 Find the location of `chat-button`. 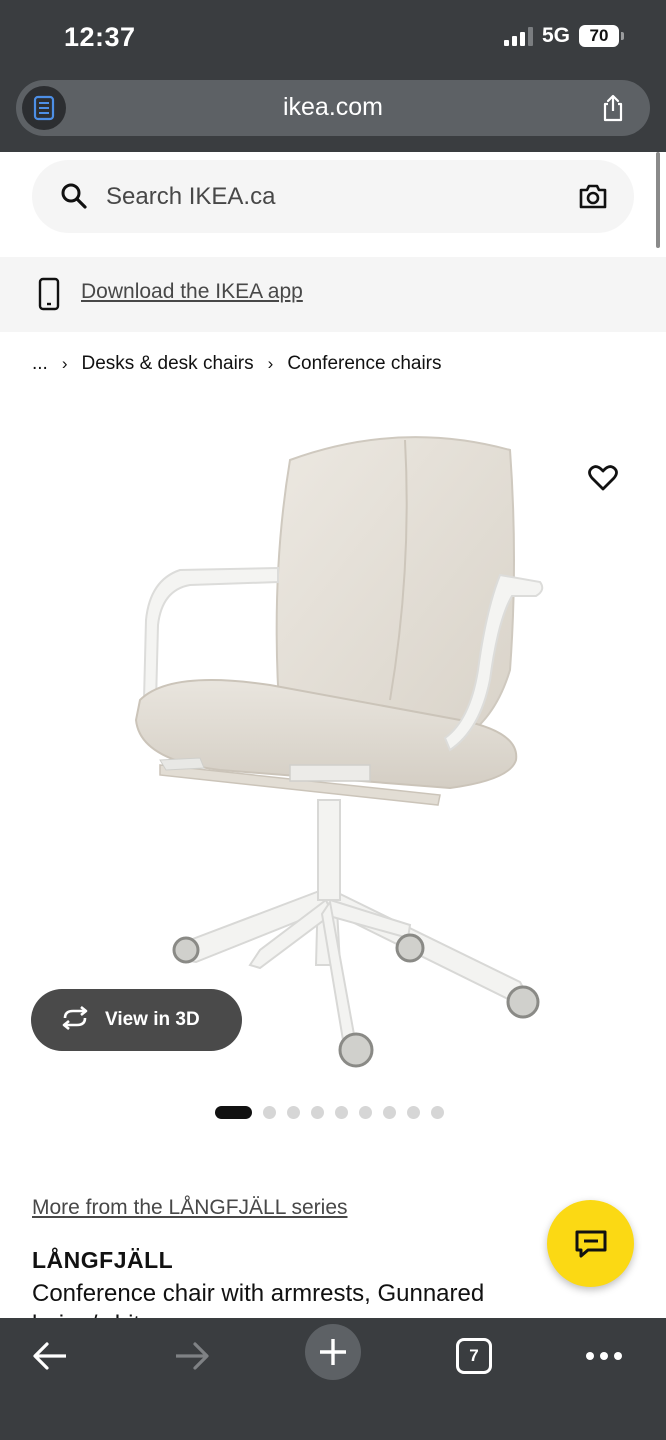

chat-button is located at coordinates (590, 1243).